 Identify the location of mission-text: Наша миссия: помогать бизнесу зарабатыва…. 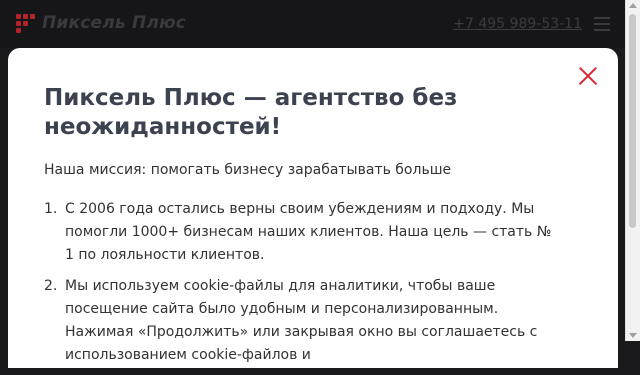
(248, 170).